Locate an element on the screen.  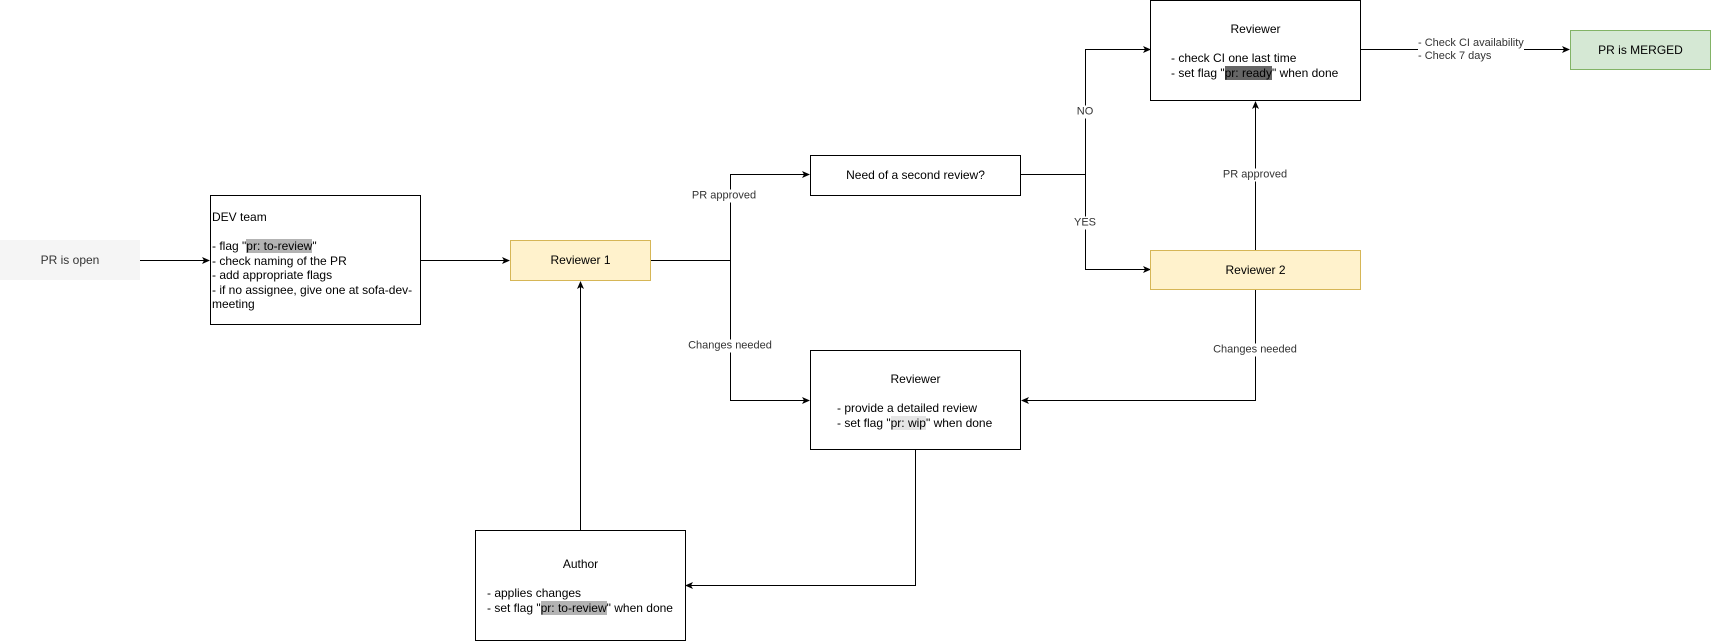
edge-label-merge-checks: - Check CI availability - Check 7 days is located at coordinates (1471, 50).